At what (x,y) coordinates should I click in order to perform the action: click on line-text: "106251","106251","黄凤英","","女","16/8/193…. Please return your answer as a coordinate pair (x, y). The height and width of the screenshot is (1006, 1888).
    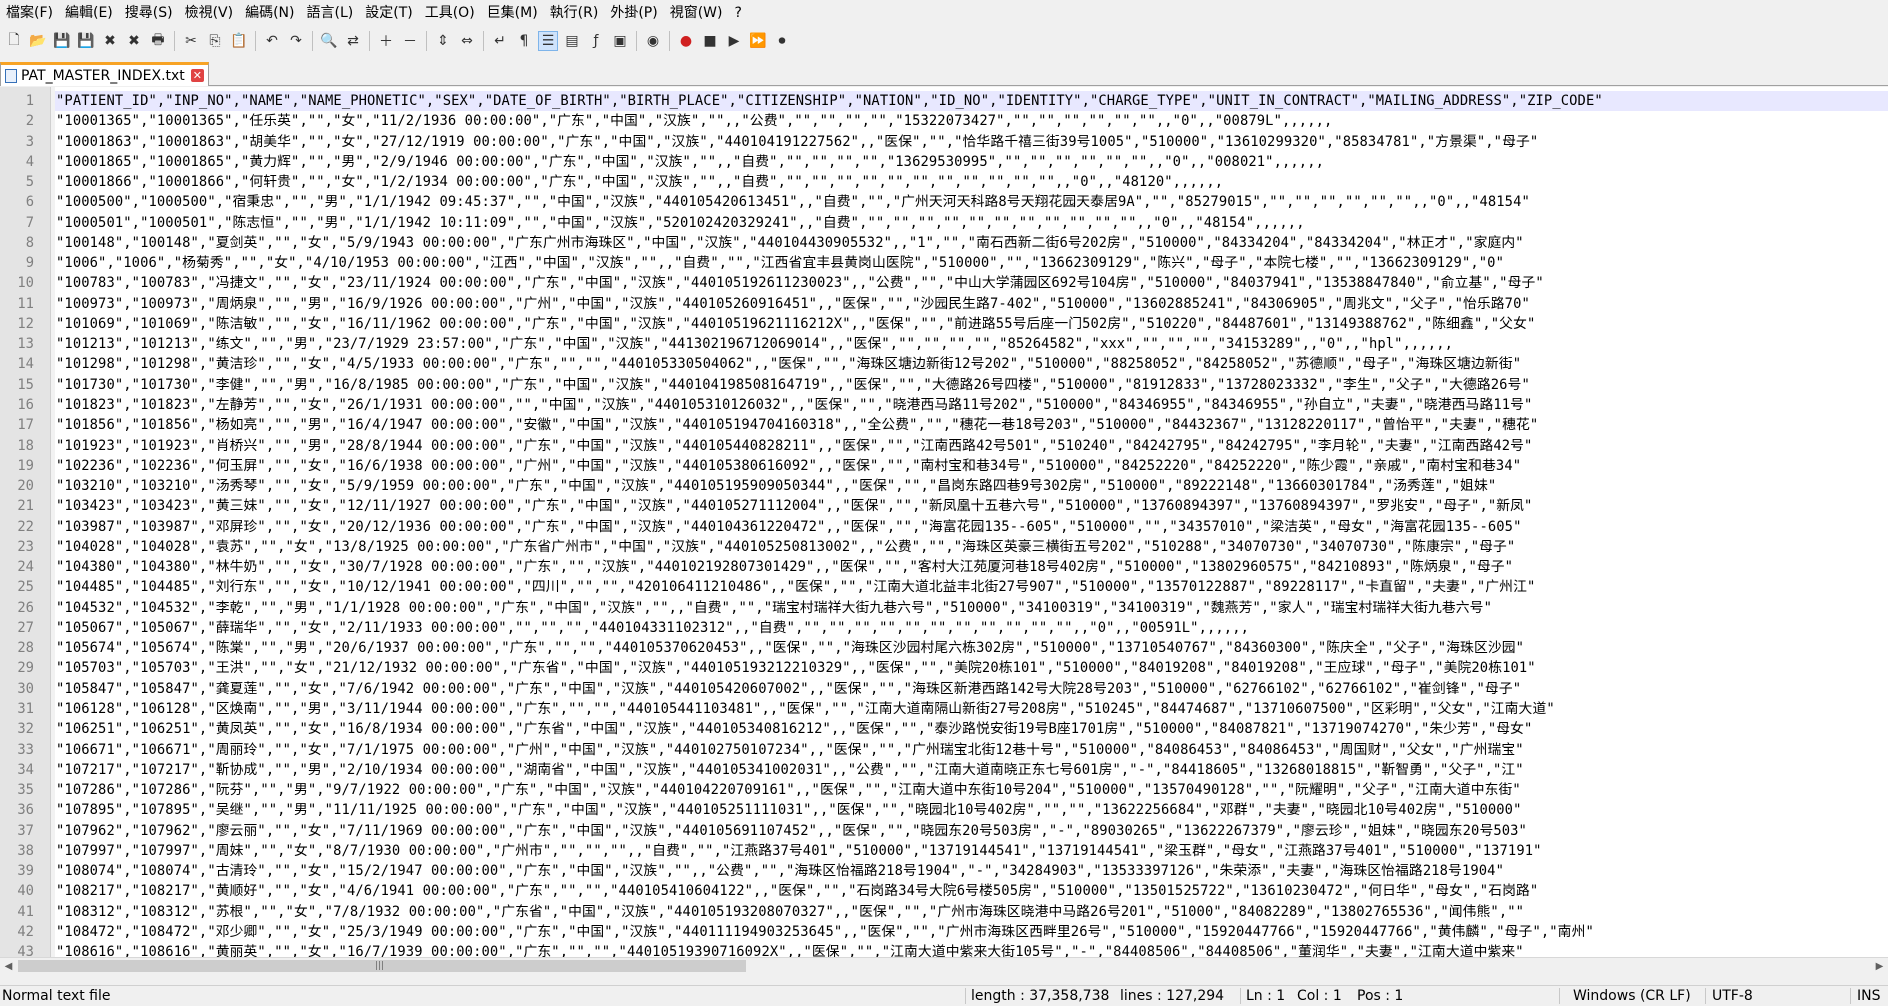
    Looking at the image, I should click on (794, 729).